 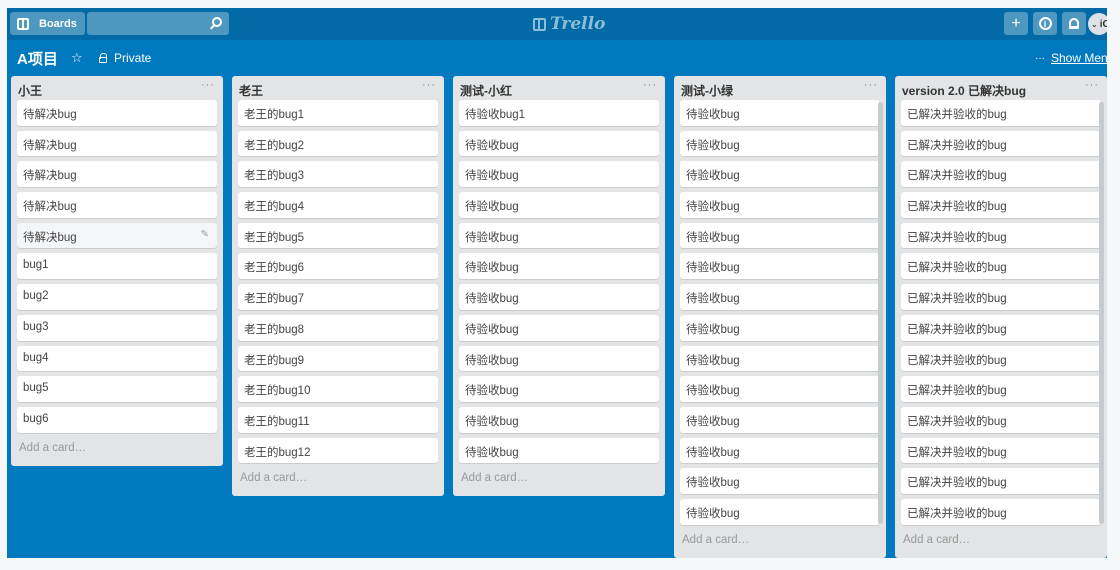 What do you see at coordinates (1079, 58) in the screenshot?
I see `show-menu-label: Show Menu` at bounding box center [1079, 58].